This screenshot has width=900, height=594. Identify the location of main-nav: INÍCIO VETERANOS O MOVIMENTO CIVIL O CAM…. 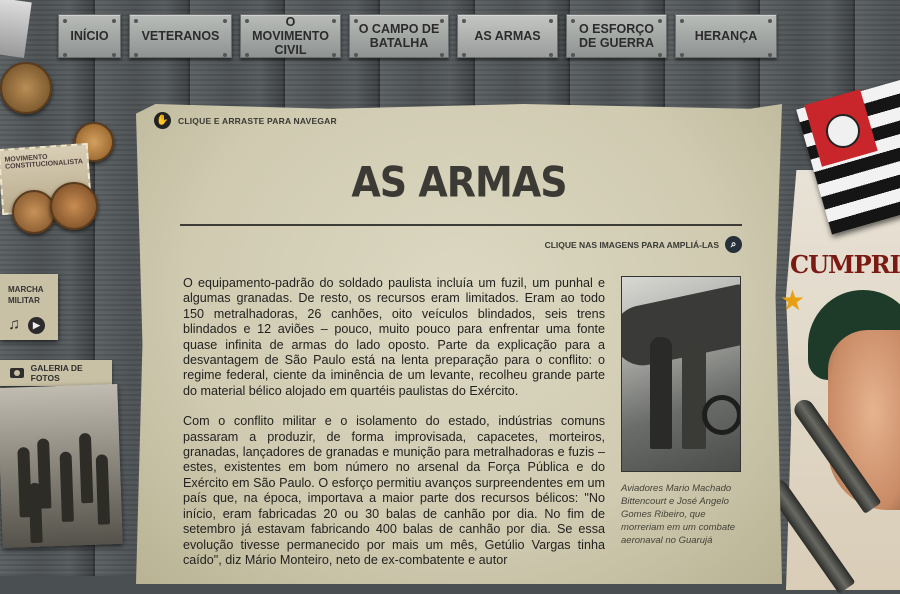
(417, 36).